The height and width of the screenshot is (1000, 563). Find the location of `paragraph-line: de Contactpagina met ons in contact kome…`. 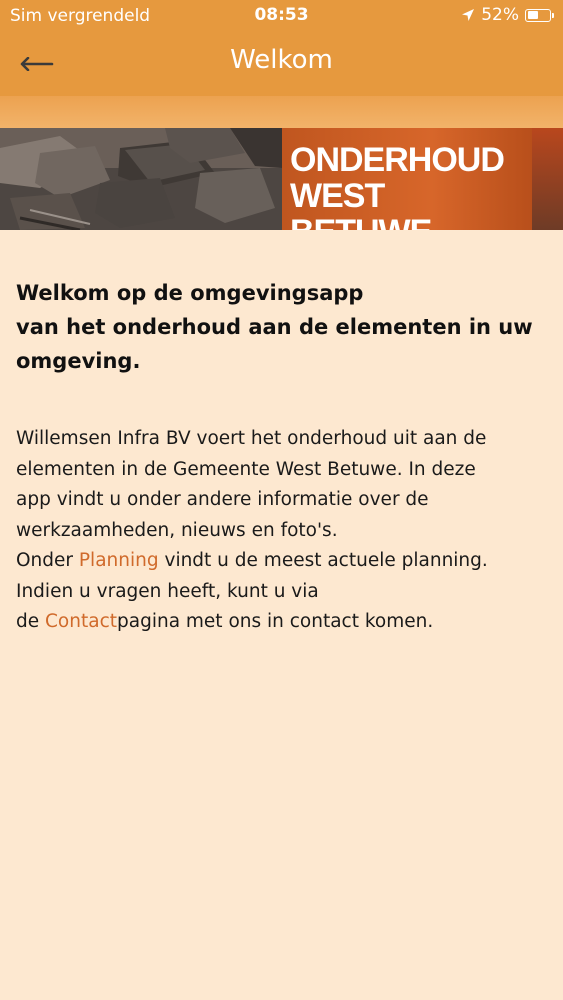

paragraph-line: de Contactpagina met ons in contact kome… is located at coordinates (281, 622).